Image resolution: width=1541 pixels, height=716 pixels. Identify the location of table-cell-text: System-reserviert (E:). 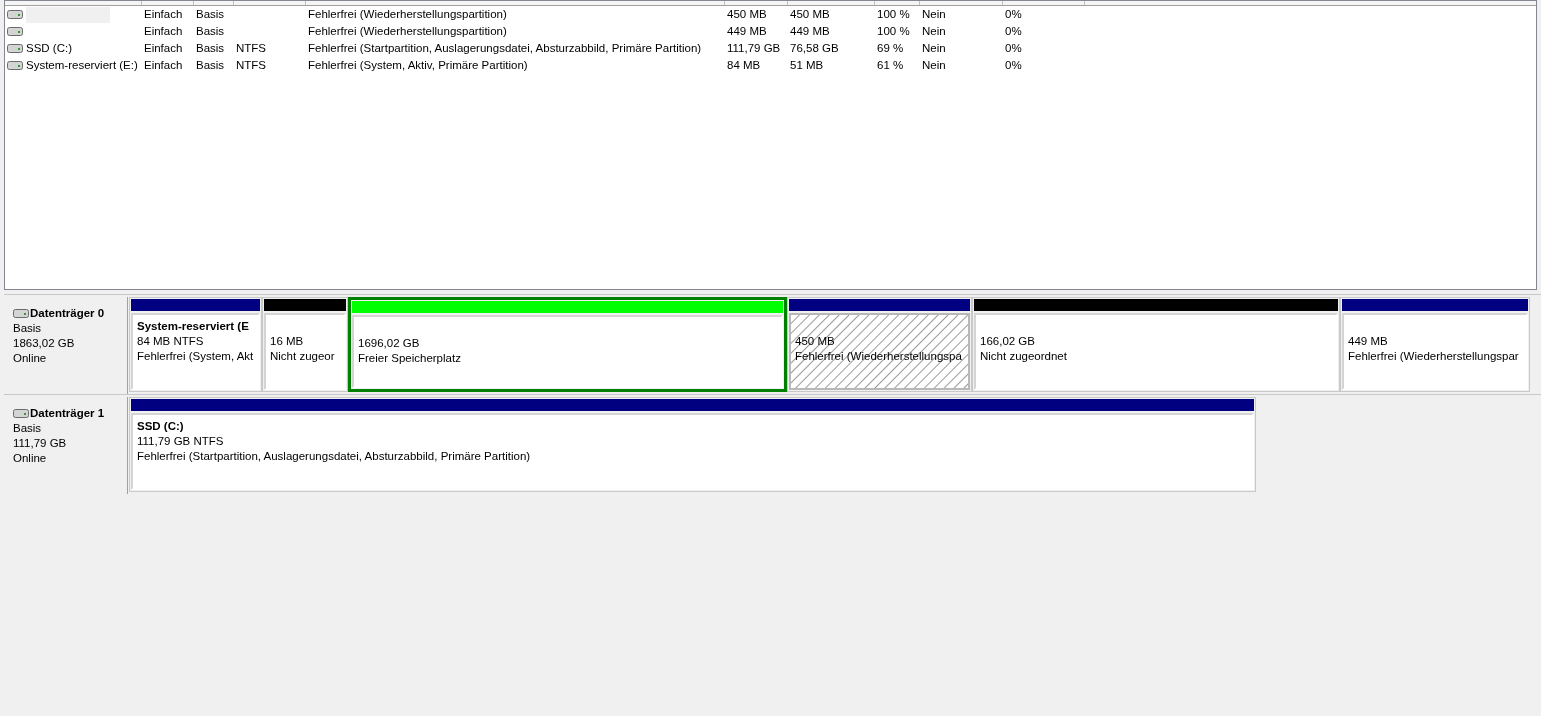
(82, 65).